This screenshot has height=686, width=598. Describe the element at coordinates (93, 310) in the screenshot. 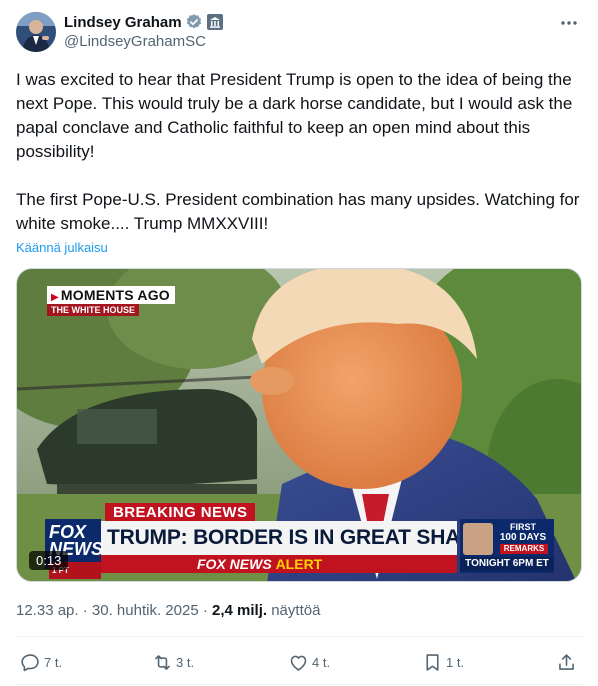

I see `location-label: THE WHITE HOUSE` at that location.